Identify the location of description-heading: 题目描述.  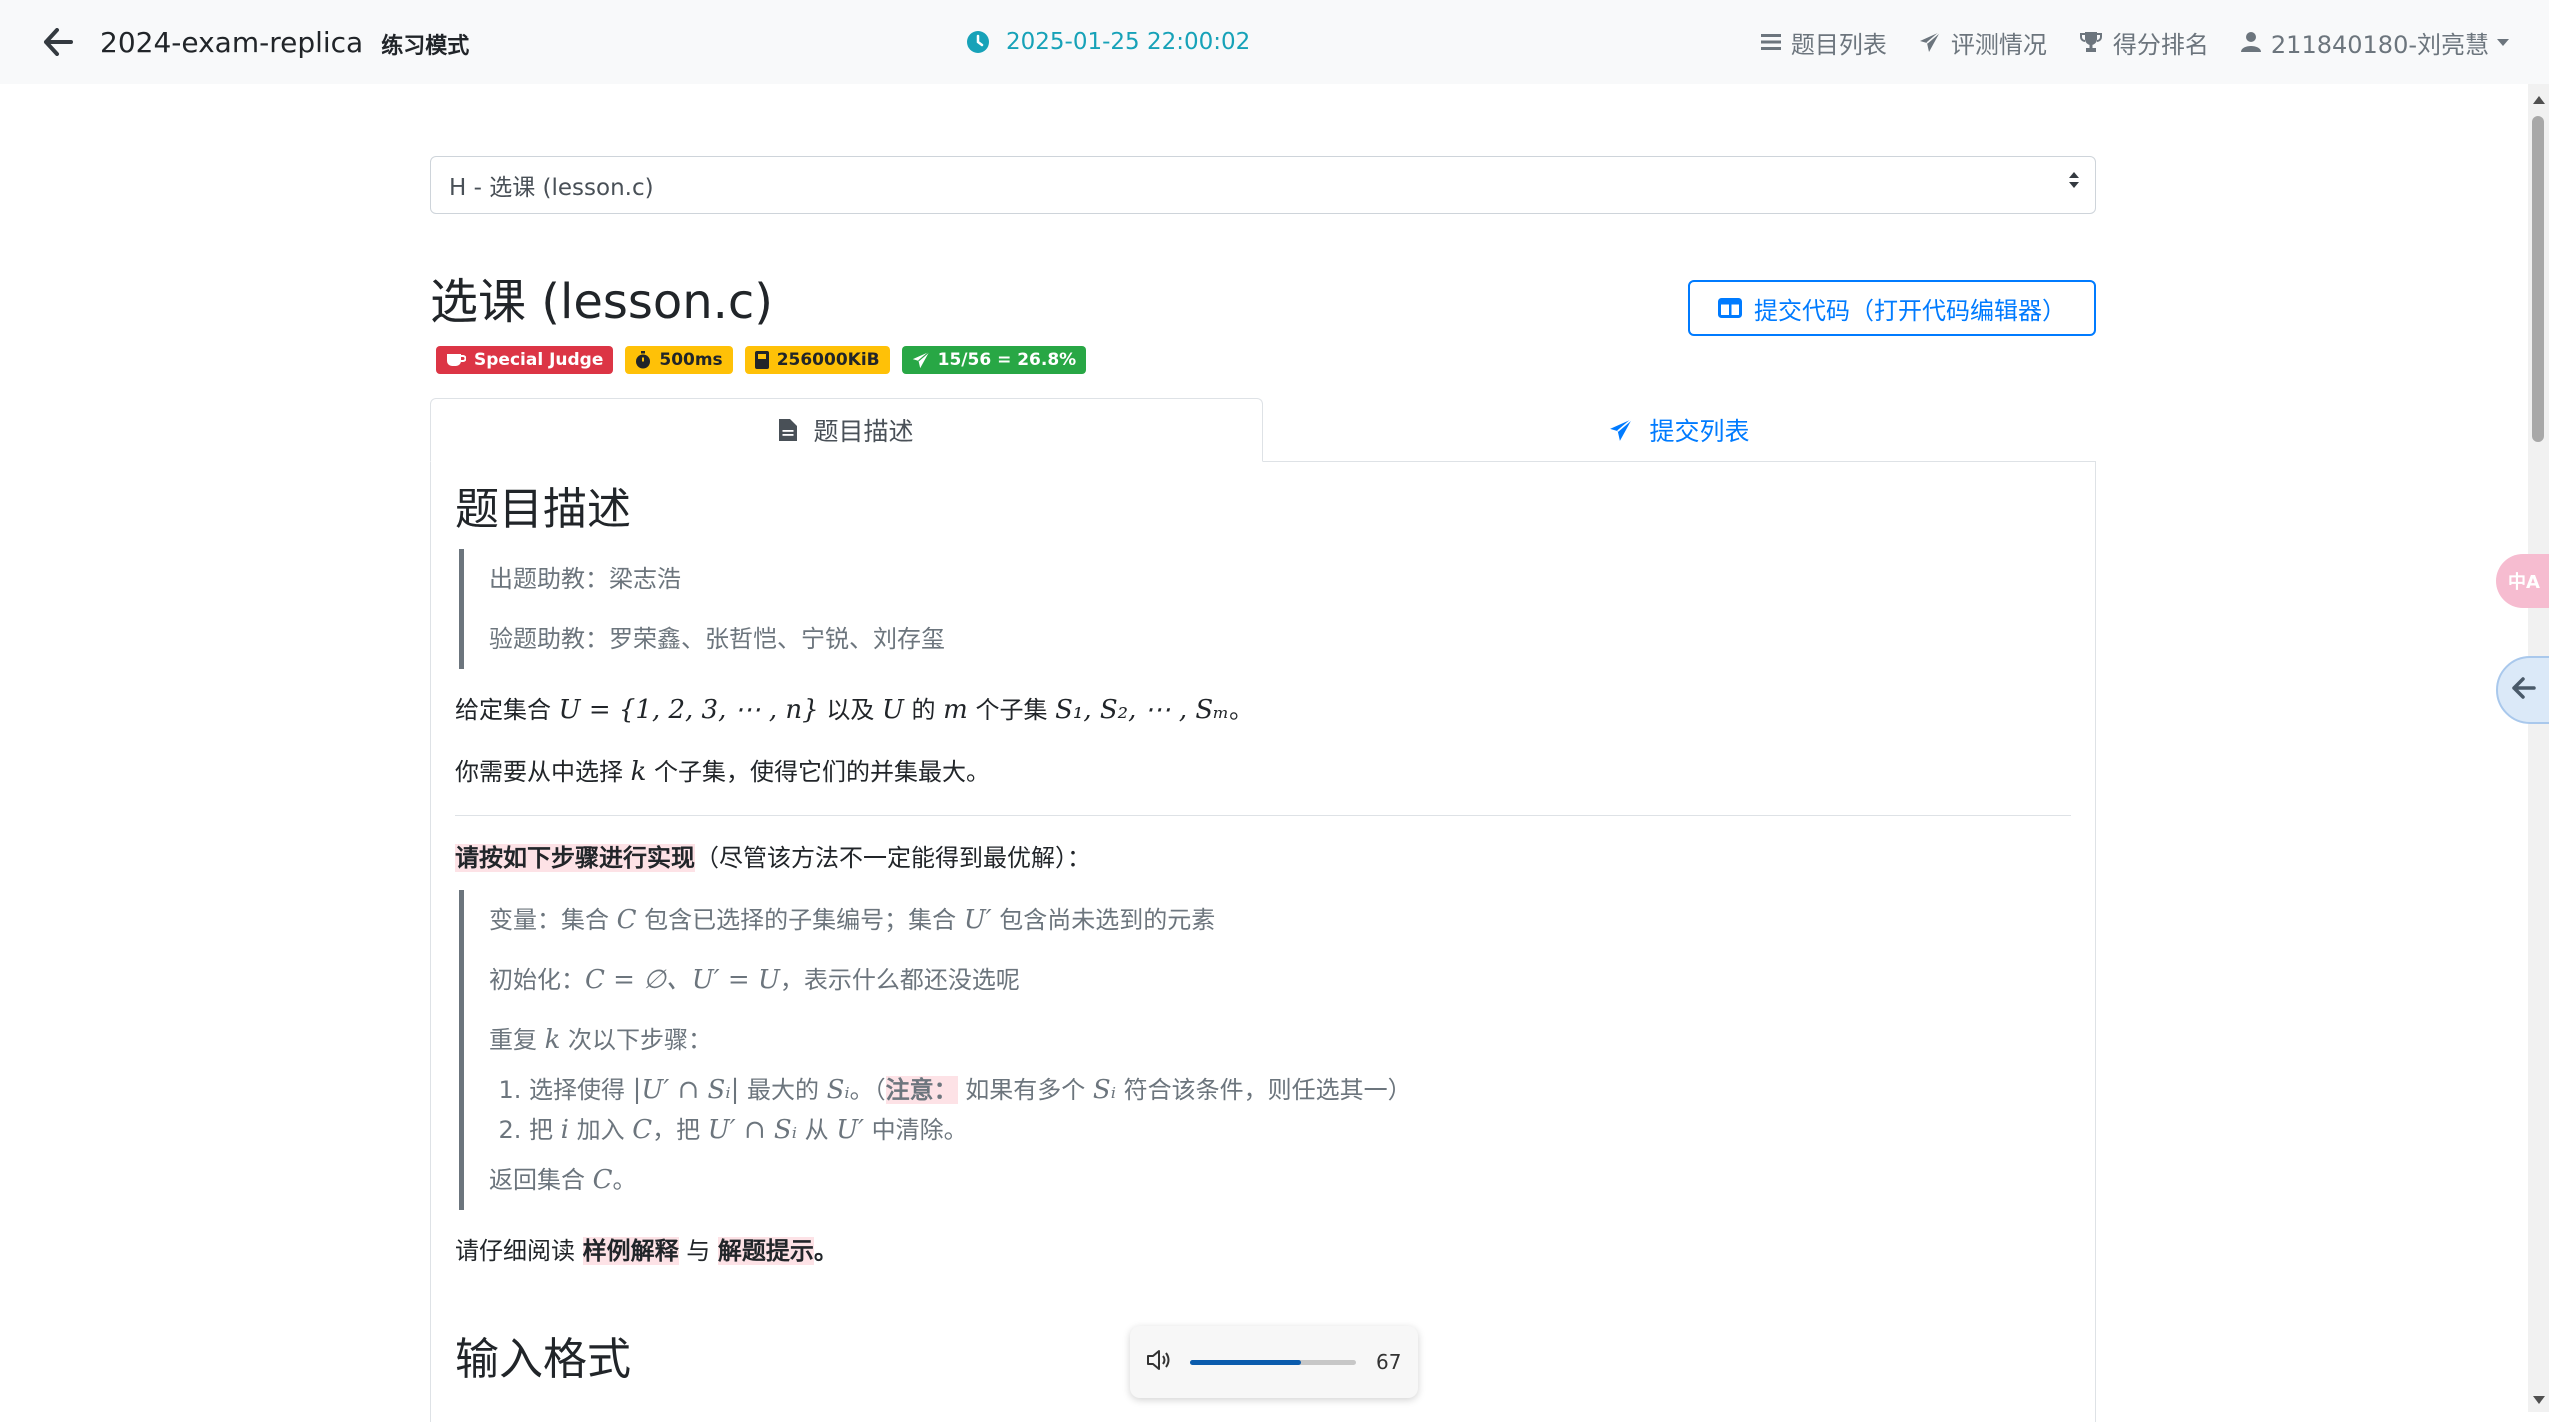
(543, 509).